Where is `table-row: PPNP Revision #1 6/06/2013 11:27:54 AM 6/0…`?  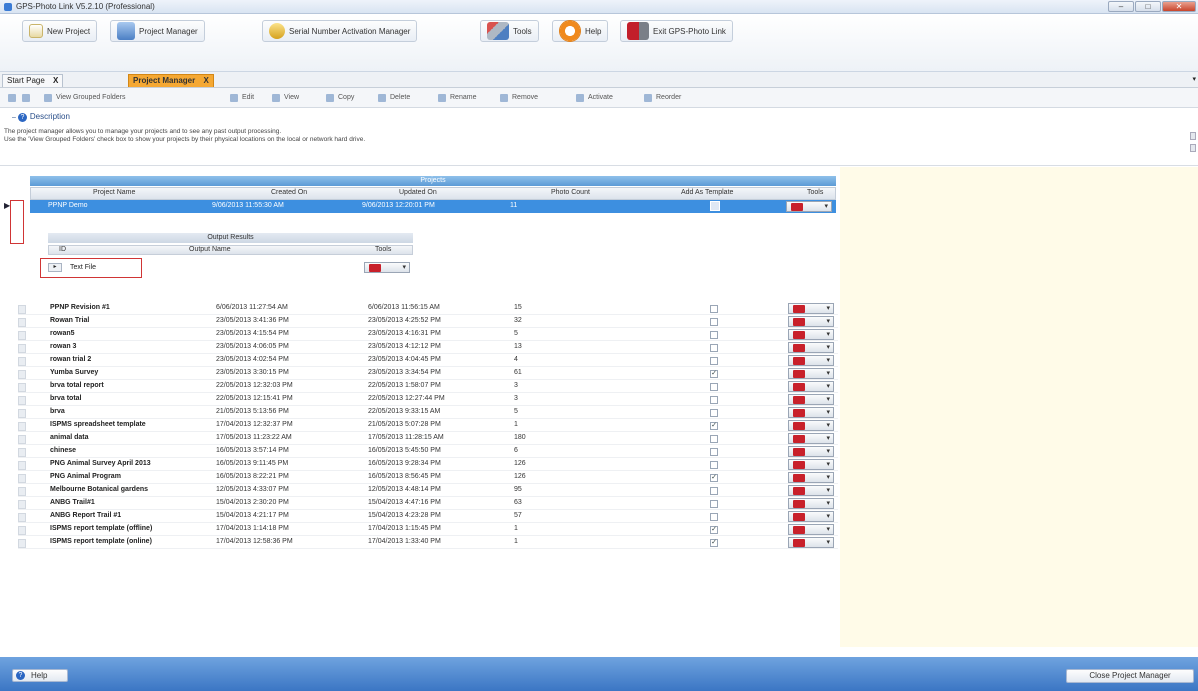
table-row: PPNP Revision #1 6/06/2013 11:27:54 AM 6/0… is located at coordinates (428, 309).